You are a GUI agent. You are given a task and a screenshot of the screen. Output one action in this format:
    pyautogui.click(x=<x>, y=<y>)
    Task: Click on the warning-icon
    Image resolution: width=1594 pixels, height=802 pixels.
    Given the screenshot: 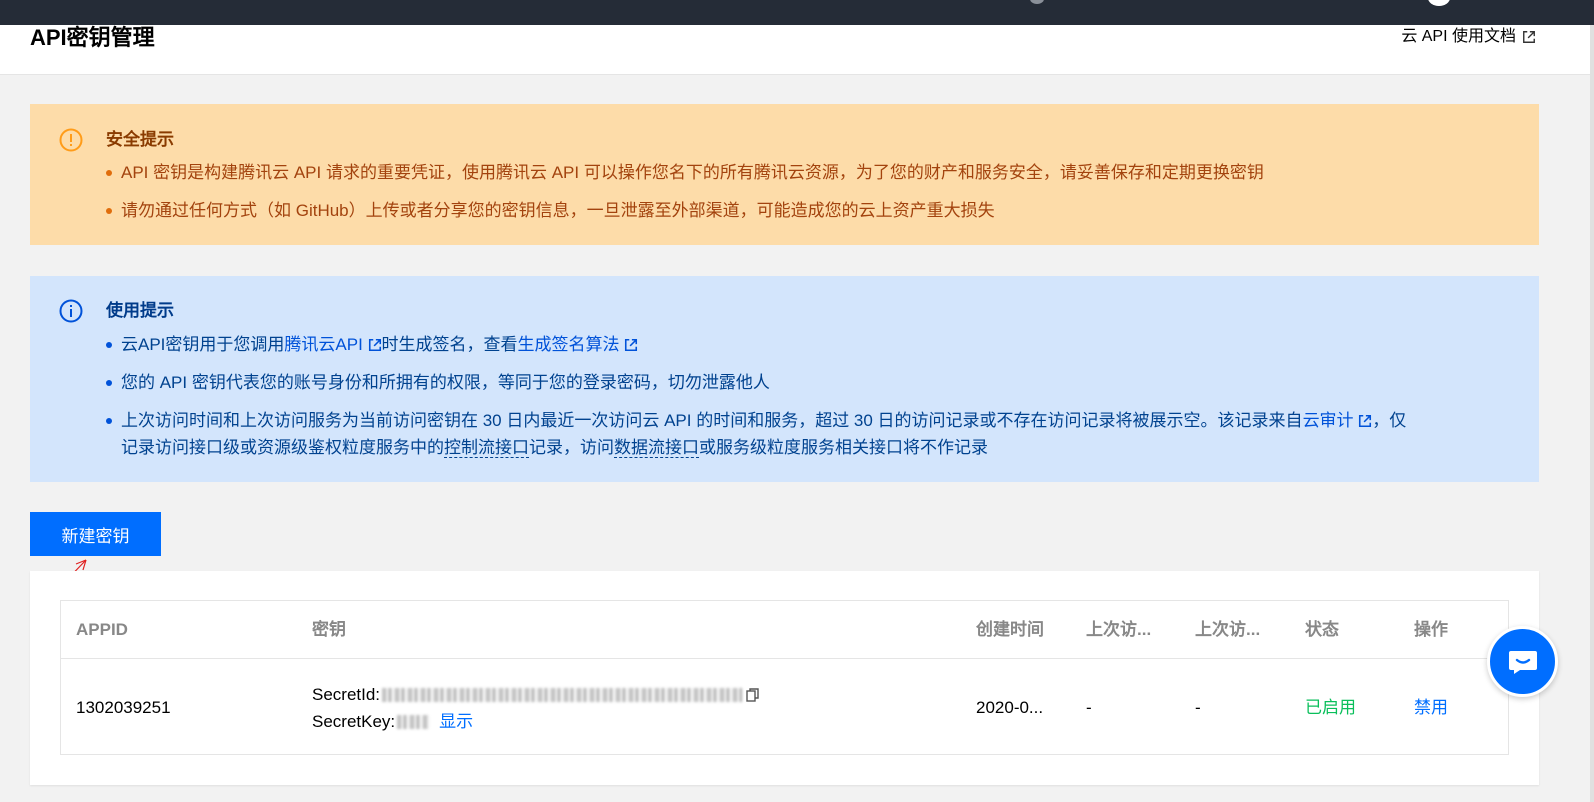 What is the action you would take?
    pyautogui.click(x=71, y=140)
    